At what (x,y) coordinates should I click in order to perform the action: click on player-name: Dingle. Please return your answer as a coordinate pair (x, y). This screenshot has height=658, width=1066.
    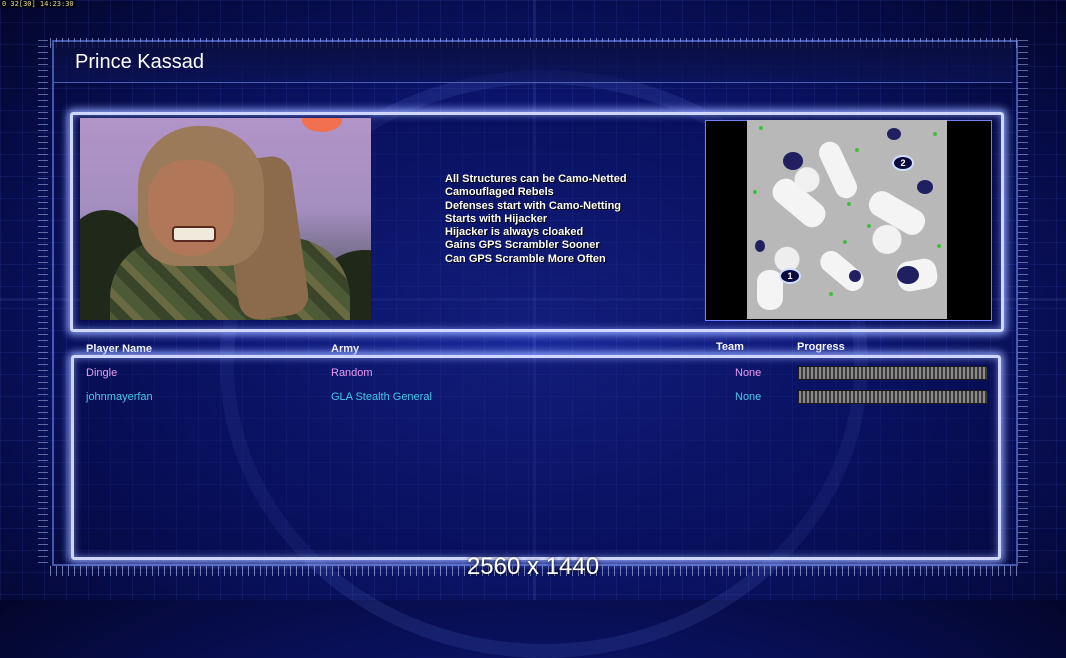
    Looking at the image, I should click on (102, 373).